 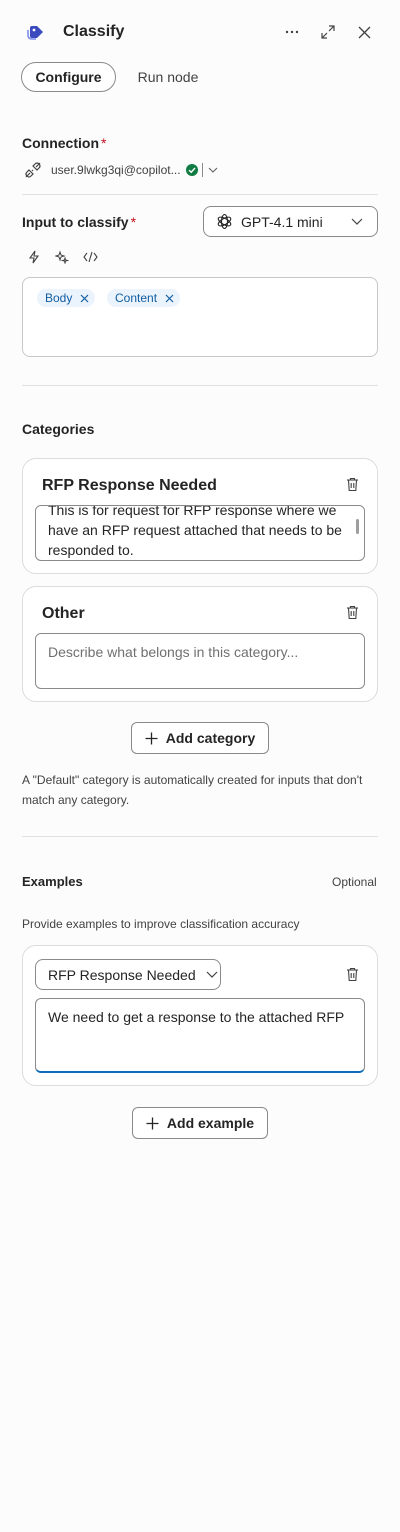 I want to click on code-icon, so click(x=90, y=257).